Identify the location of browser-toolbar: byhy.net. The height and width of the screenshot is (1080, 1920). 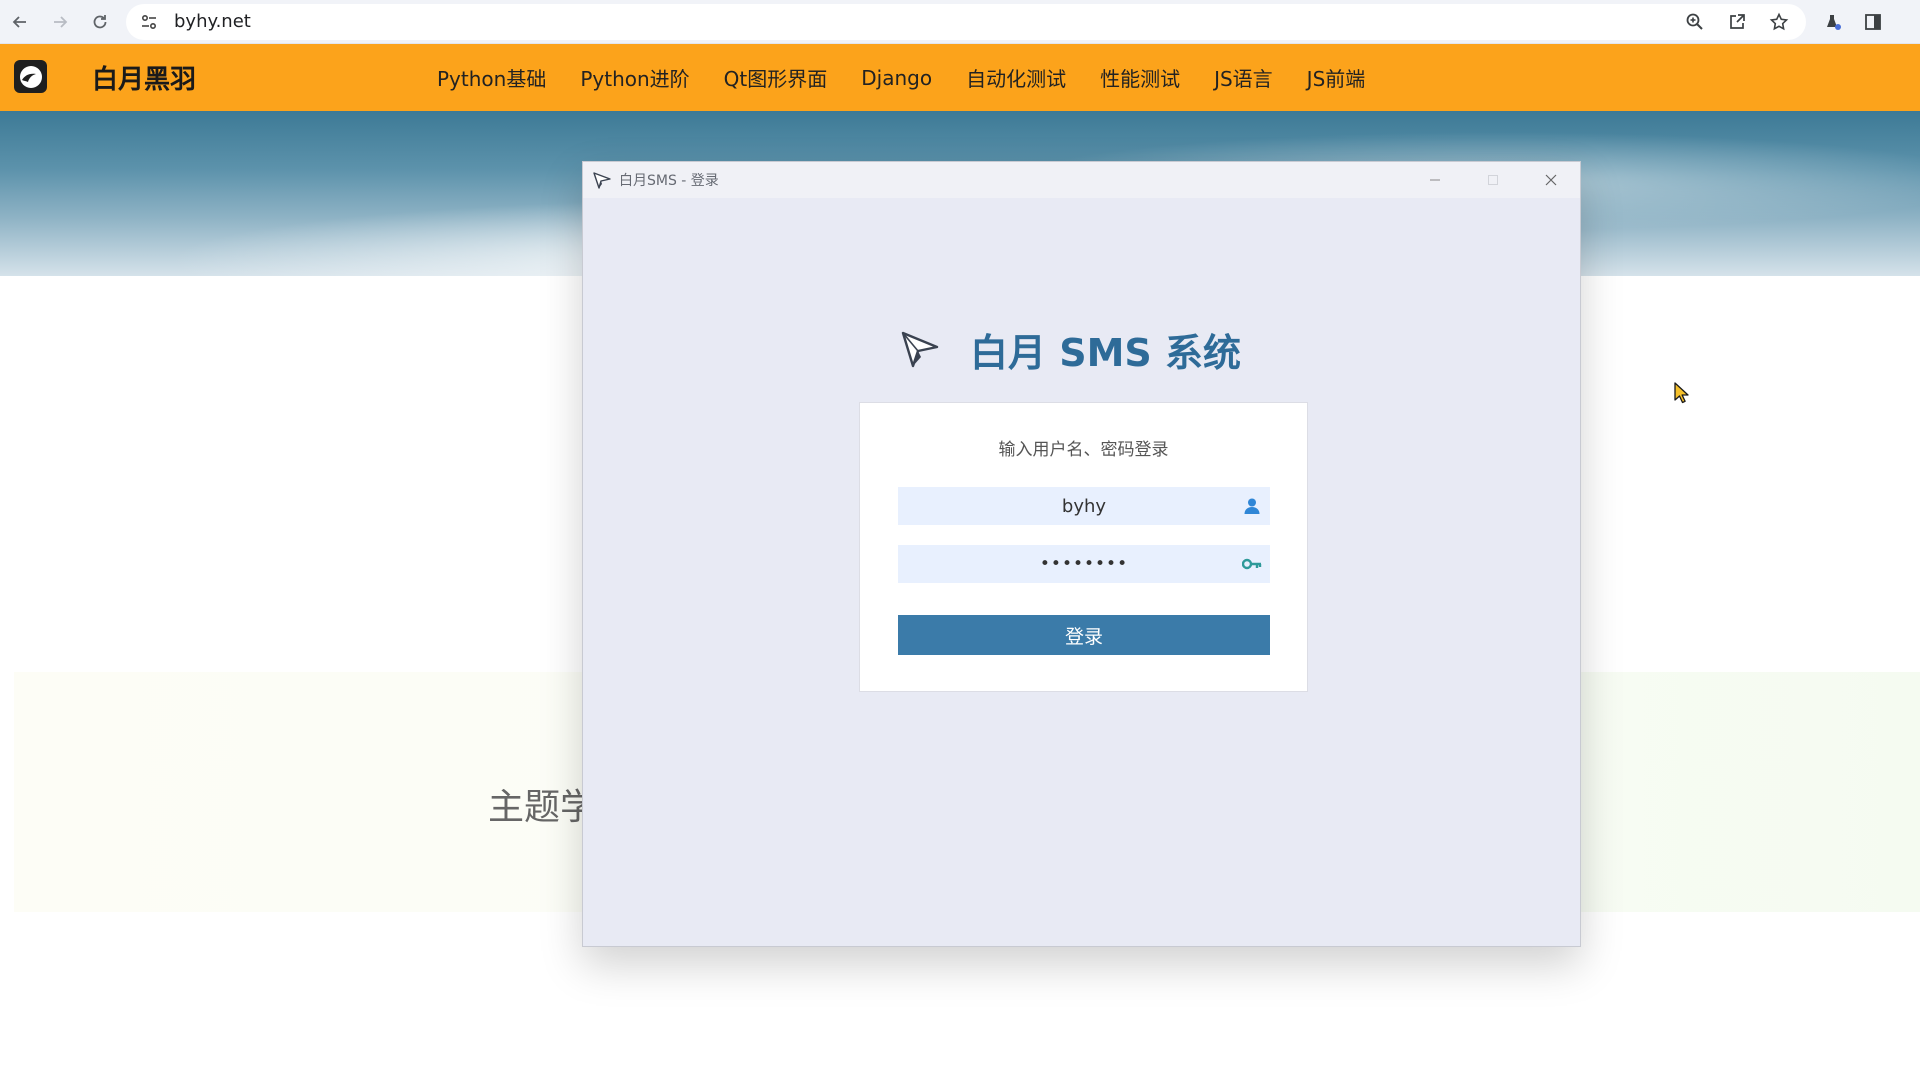
(960, 22).